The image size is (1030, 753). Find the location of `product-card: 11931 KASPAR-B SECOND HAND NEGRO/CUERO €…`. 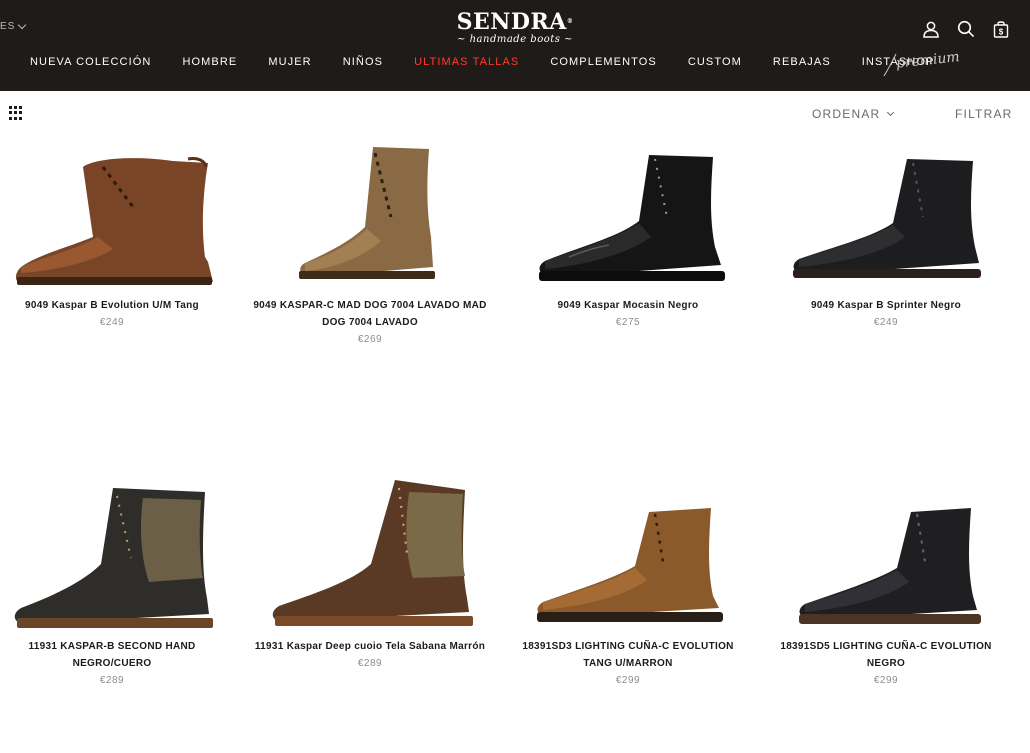

product-card: 11931 KASPAR-B SECOND HAND NEGRO/CUERO €… is located at coordinates (120, 583).